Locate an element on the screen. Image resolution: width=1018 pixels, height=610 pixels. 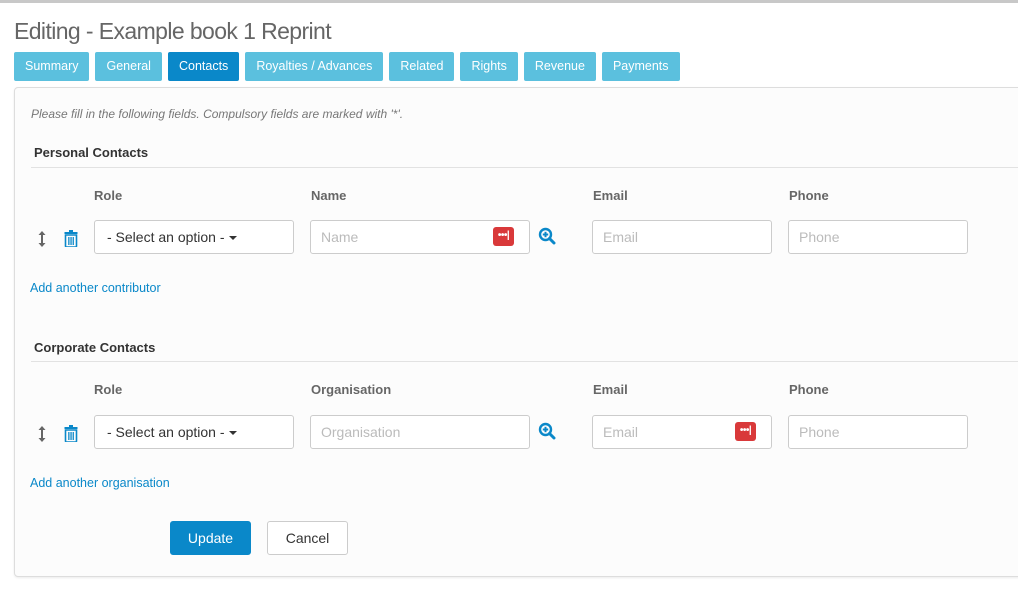
add-organisation-link: Add another organisation is located at coordinates (100, 483).